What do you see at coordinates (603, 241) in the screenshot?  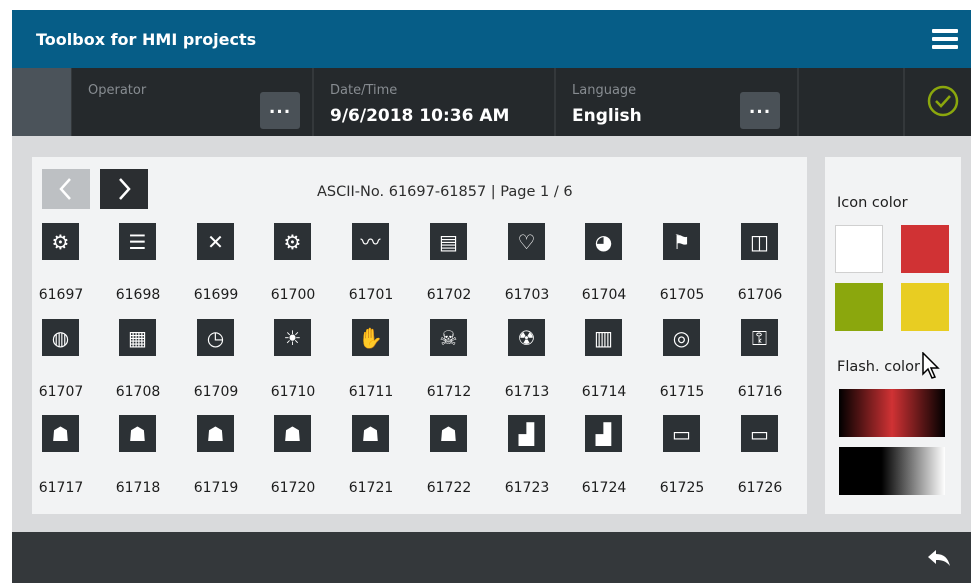 I see `pie-chart-icon: ◕` at bounding box center [603, 241].